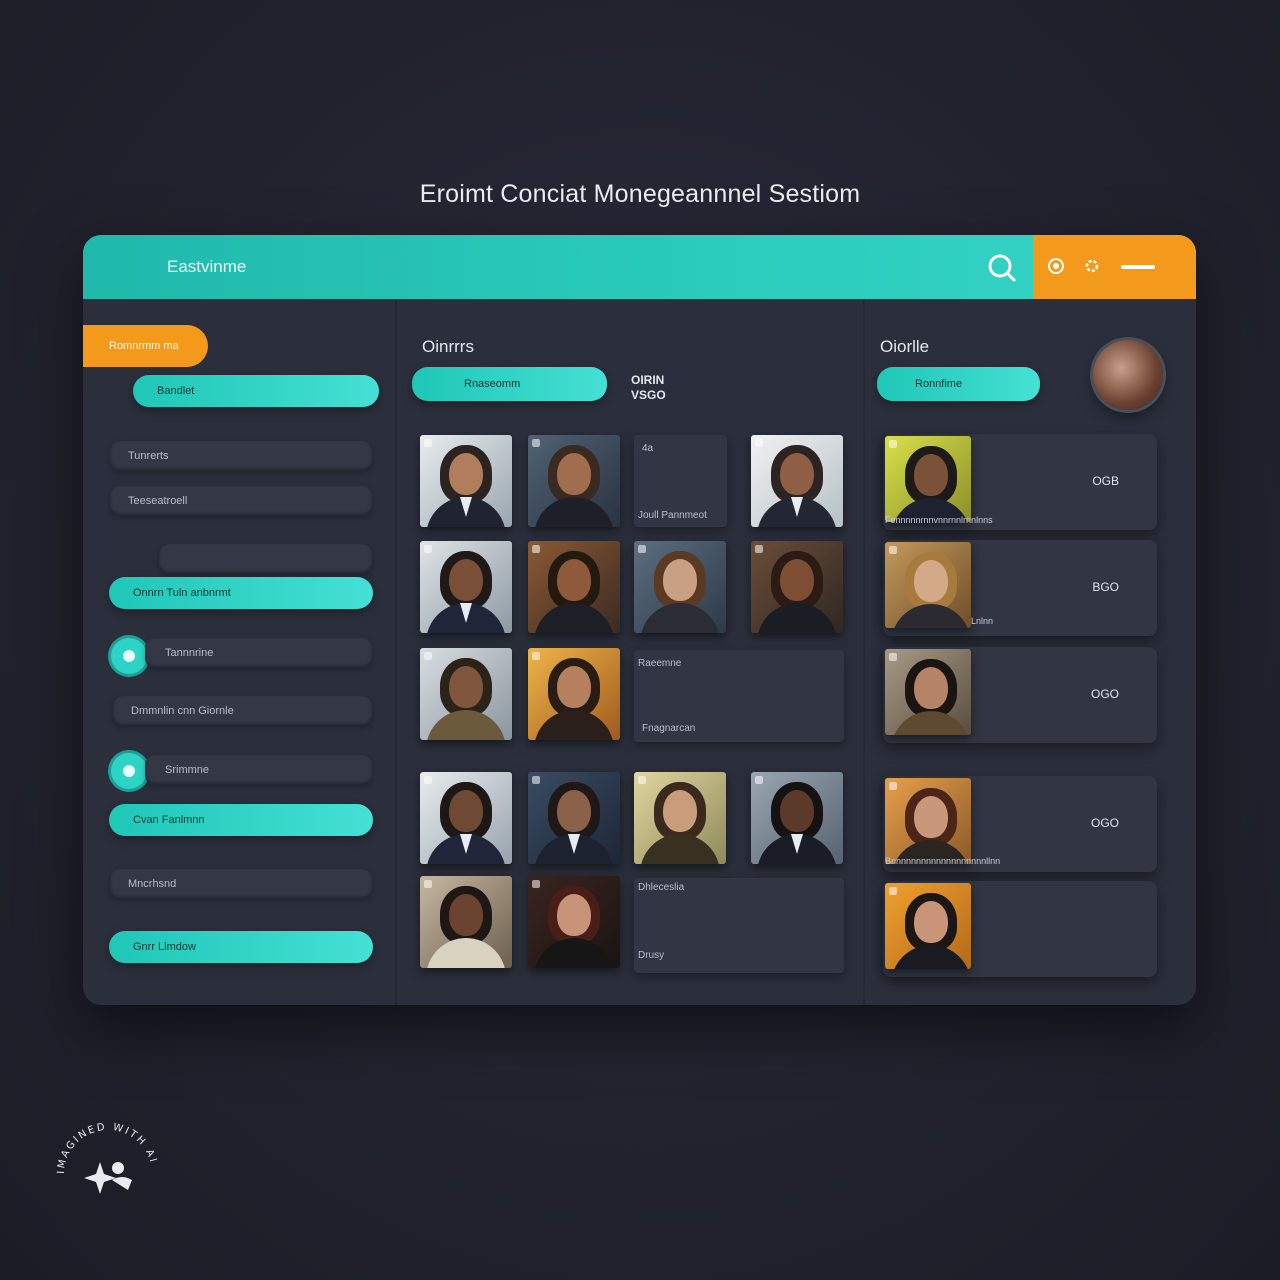 The width and height of the screenshot is (1280, 1280). What do you see at coordinates (242, 711) in the screenshot?
I see `sidebar-field: Dmmnlin cnn Giornle` at bounding box center [242, 711].